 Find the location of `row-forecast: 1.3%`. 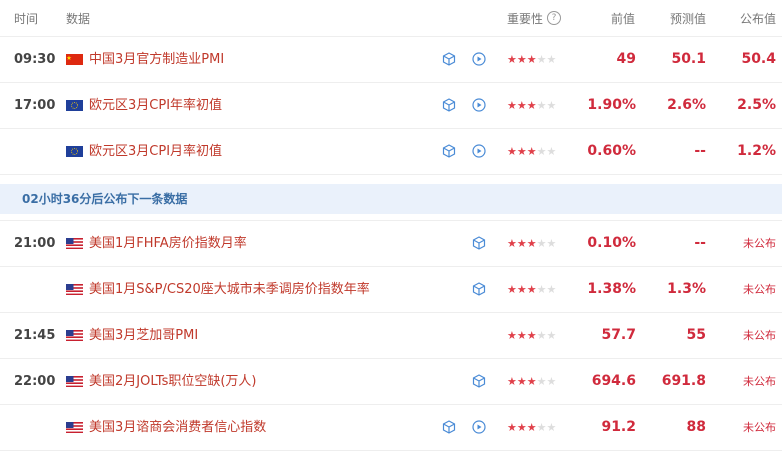

row-forecast: 1.3% is located at coordinates (686, 289).